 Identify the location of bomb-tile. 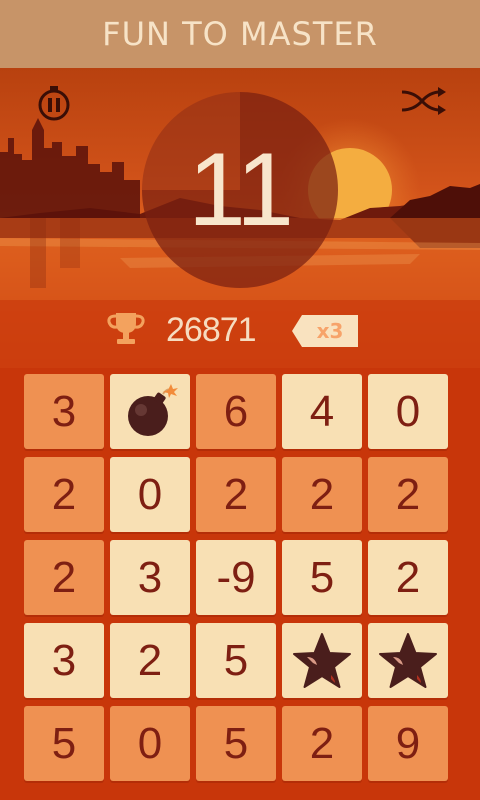
(150, 411).